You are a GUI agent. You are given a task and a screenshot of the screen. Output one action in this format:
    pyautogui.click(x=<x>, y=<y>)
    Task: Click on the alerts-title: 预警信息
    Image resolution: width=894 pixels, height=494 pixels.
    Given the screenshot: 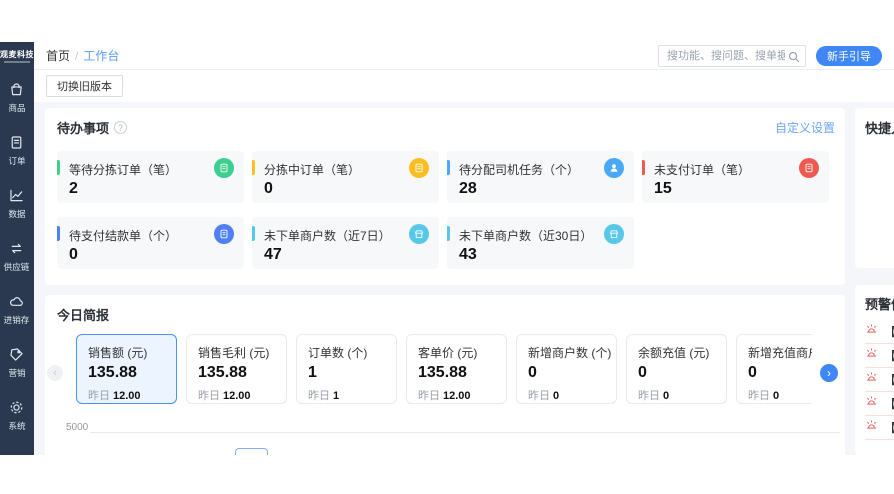 What is the action you would take?
    pyautogui.click(x=879, y=304)
    